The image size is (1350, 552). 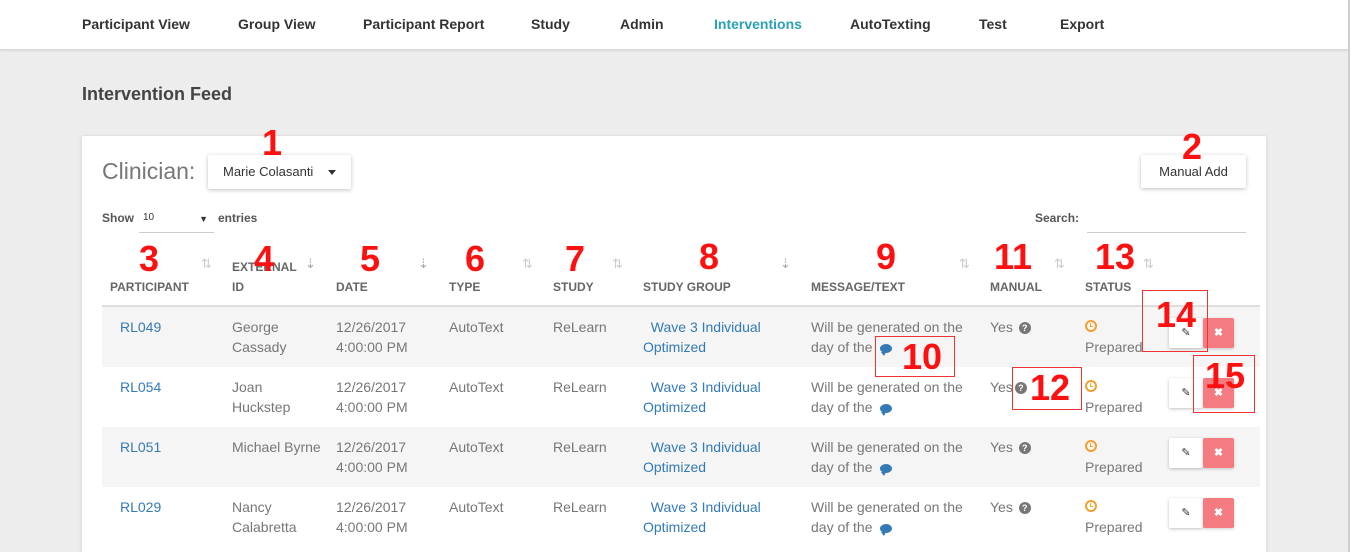 I want to click on message-cell: Will be generated on the day of the, so click(x=887, y=517).